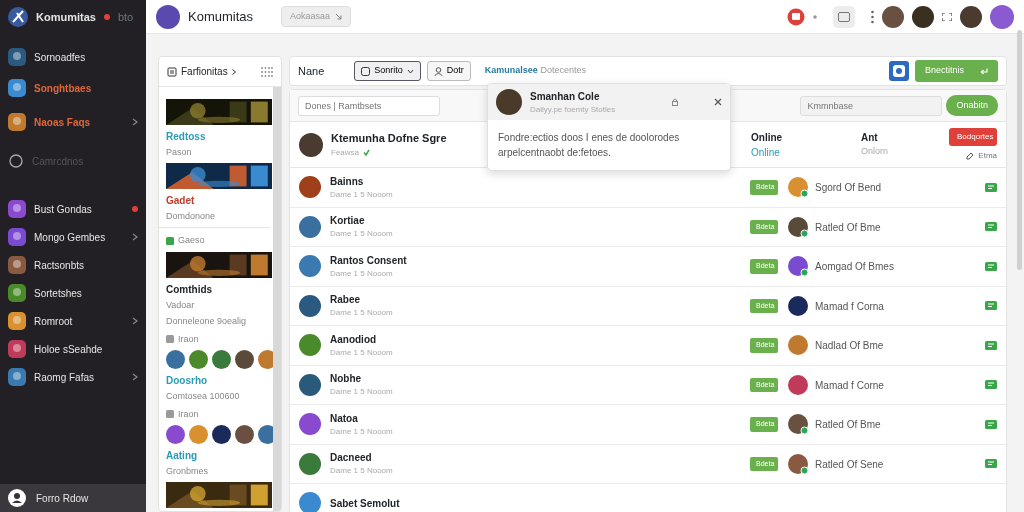  What do you see at coordinates (871, 105) in the screenshot?
I see `search-field: Kmmnbase` at bounding box center [871, 105].